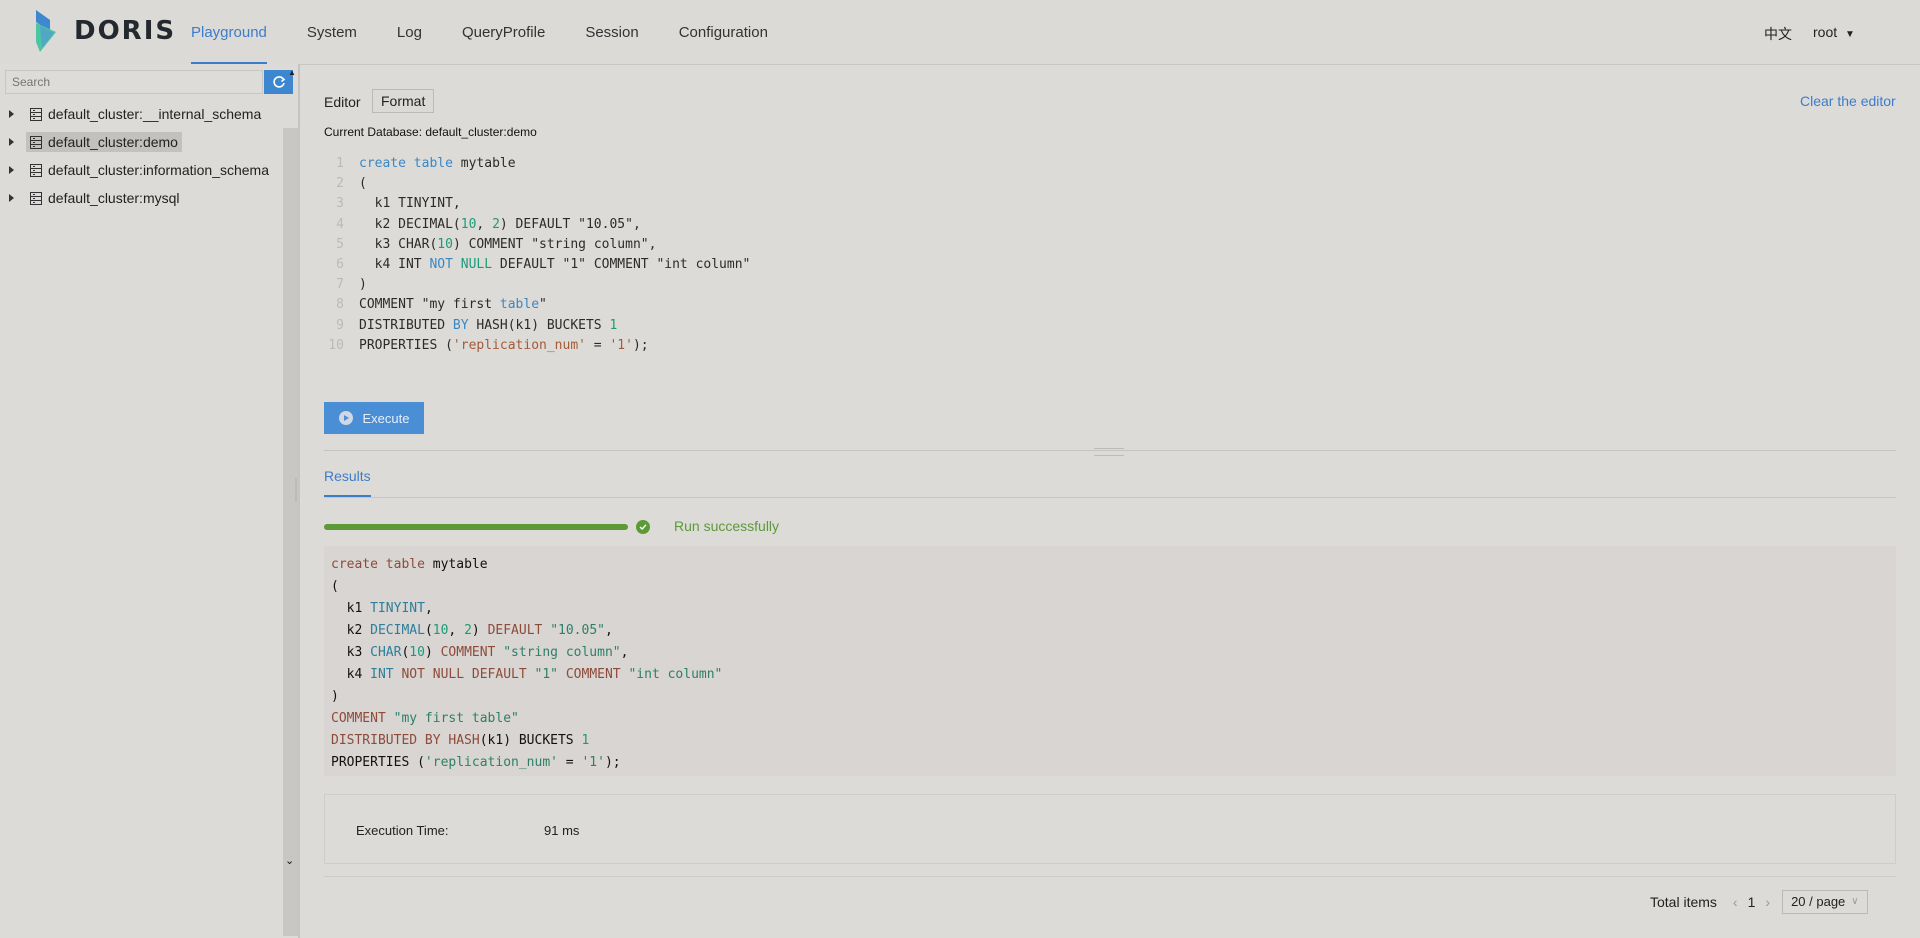 Image resolution: width=1920 pixels, height=938 pixels. I want to click on prev-page-icon: ‹, so click(1735, 902).